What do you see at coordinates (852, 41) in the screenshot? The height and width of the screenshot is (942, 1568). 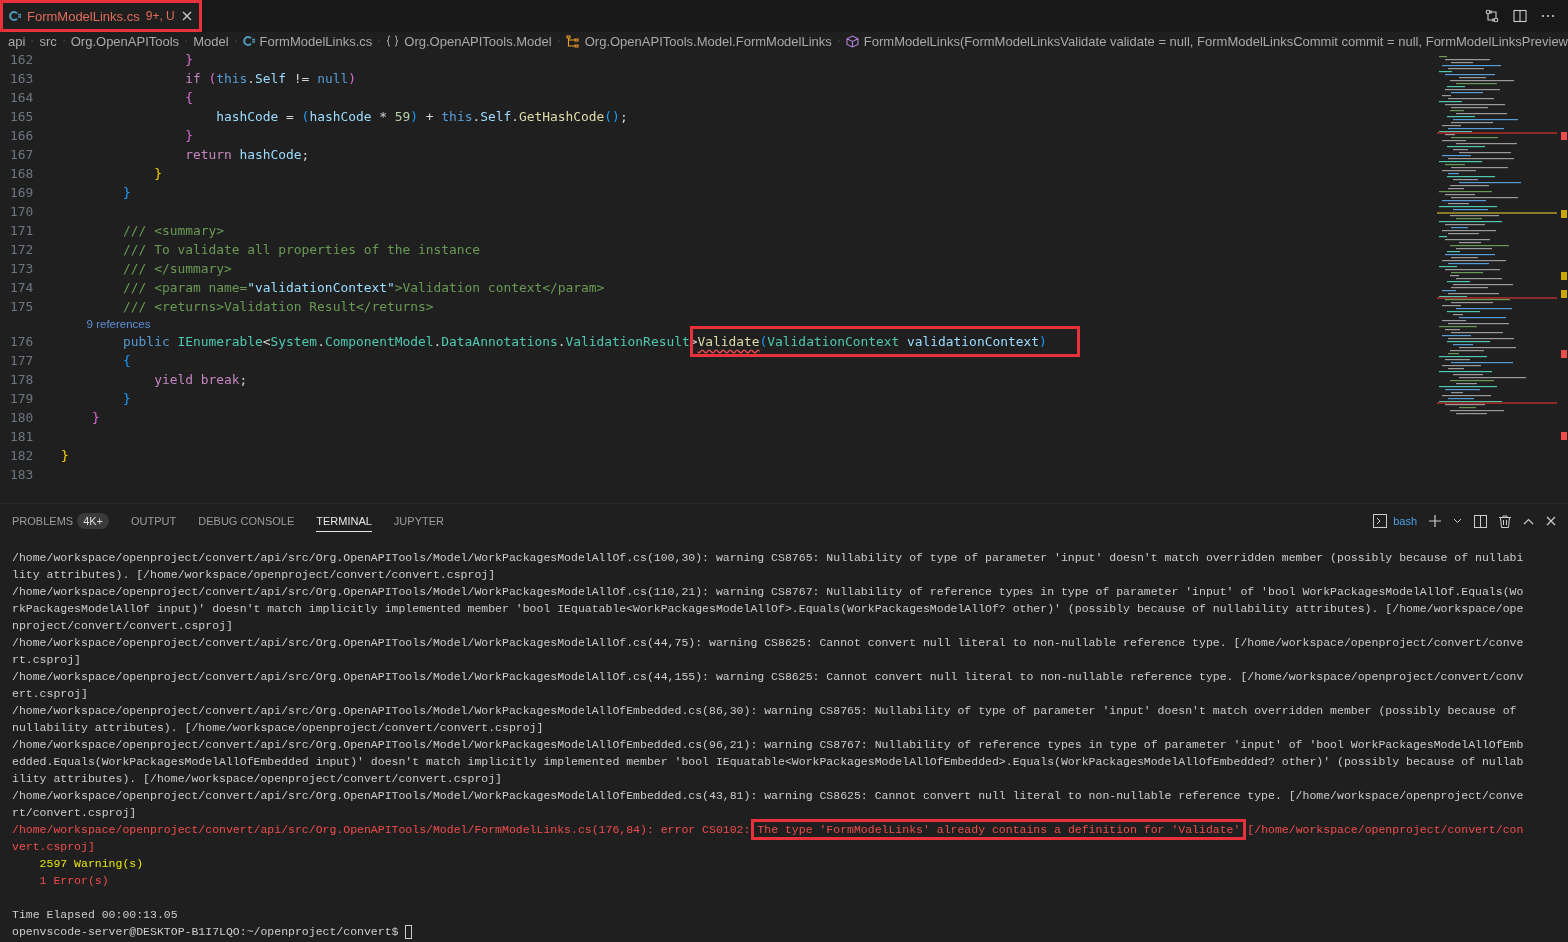 I see `cube-icon` at bounding box center [852, 41].